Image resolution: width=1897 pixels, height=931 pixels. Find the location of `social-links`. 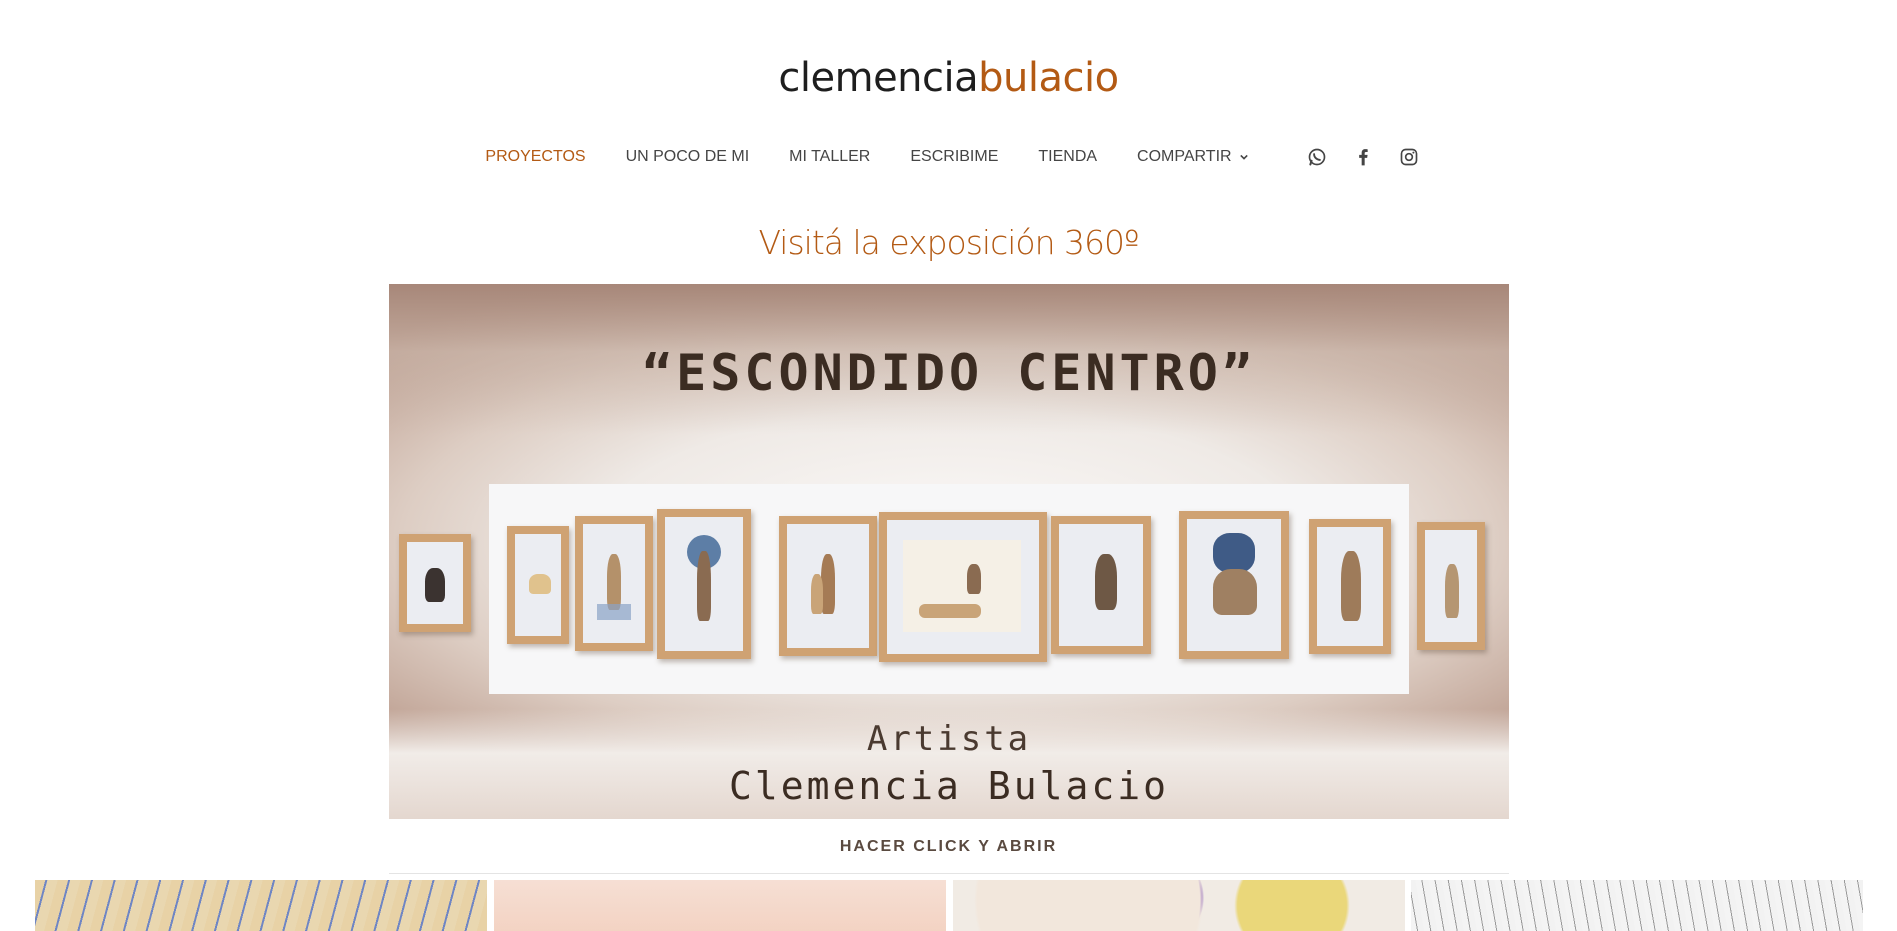

social-links is located at coordinates (1363, 157).